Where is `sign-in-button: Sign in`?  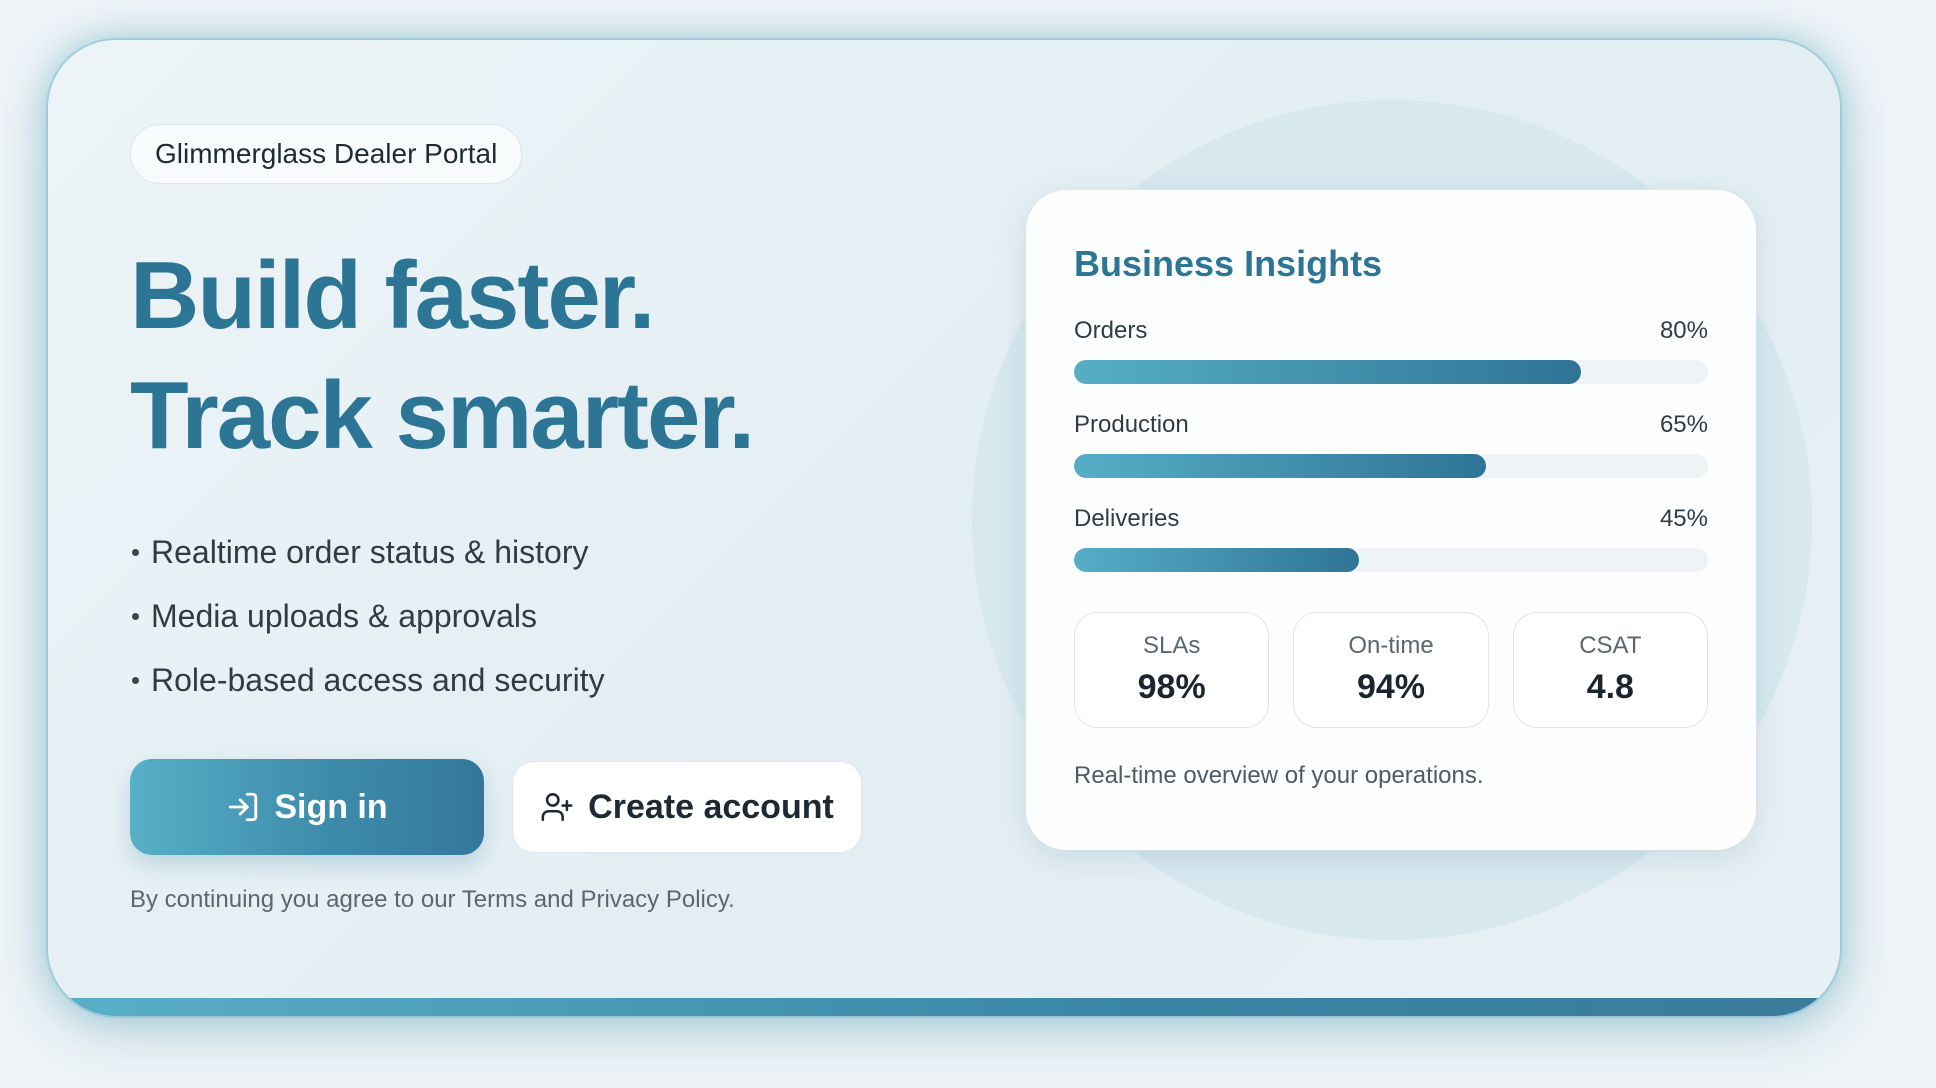
sign-in-button: Sign in is located at coordinates (307, 807).